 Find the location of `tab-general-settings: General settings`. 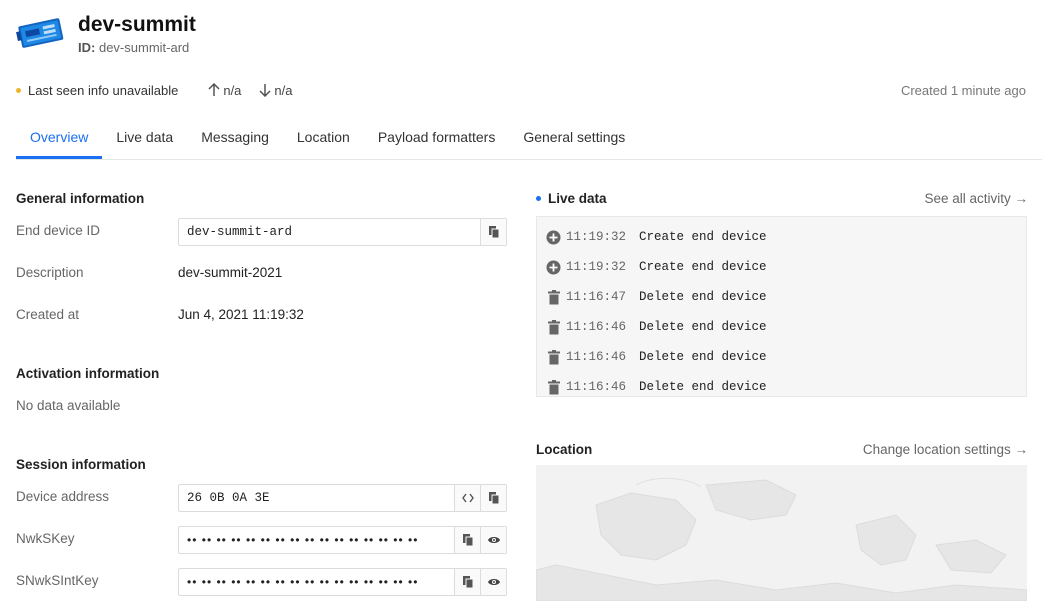

tab-general-settings: General settings is located at coordinates (574, 138).